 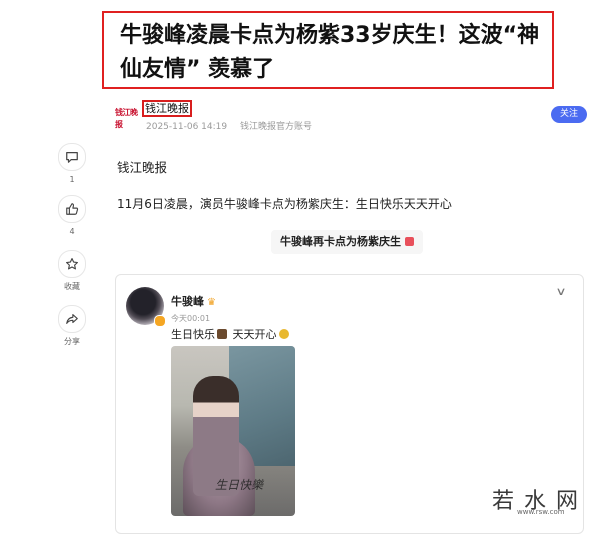 What do you see at coordinates (72, 179) in the screenshot?
I see `comment-count: 1` at bounding box center [72, 179].